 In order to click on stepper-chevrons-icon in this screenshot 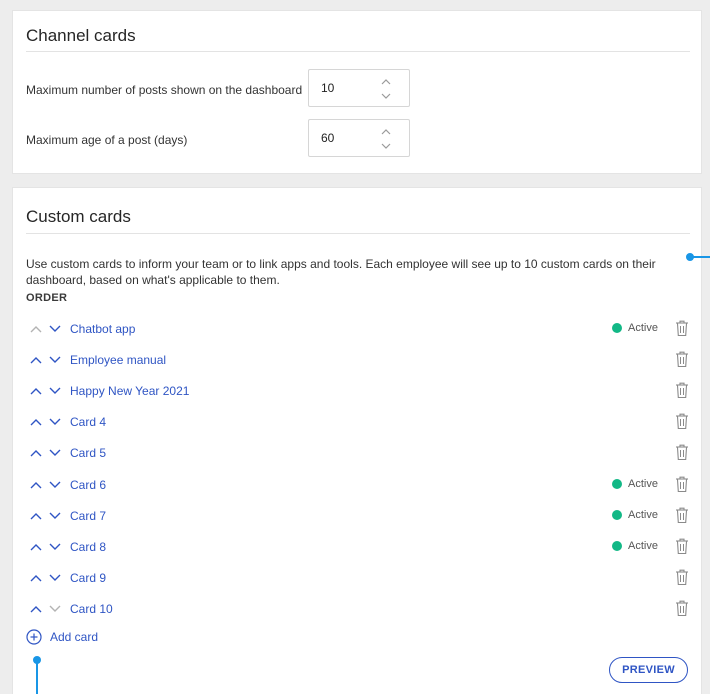, I will do `click(386, 139)`.